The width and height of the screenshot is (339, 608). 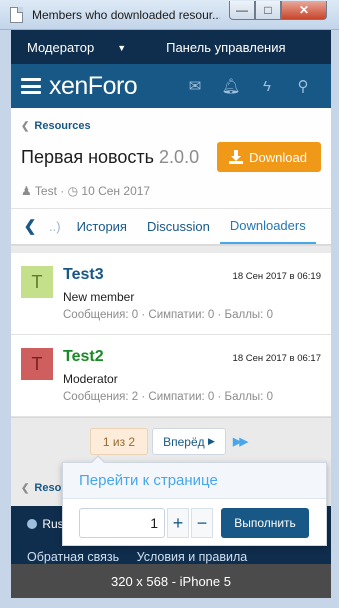 What do you see at coordinates (304, 10) in the screenshot?
I see `close-icon: ✕` at bounding box center [304, 10].